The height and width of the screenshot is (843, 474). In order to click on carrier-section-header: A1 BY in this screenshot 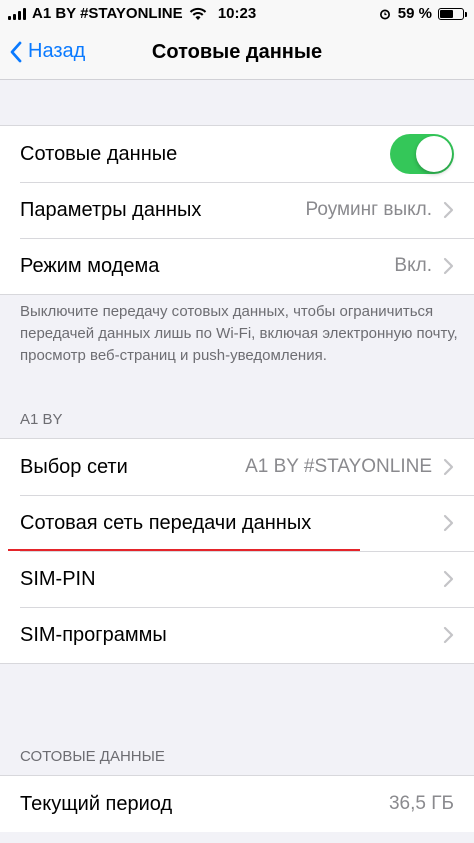, I will do `click(41, 419)`.